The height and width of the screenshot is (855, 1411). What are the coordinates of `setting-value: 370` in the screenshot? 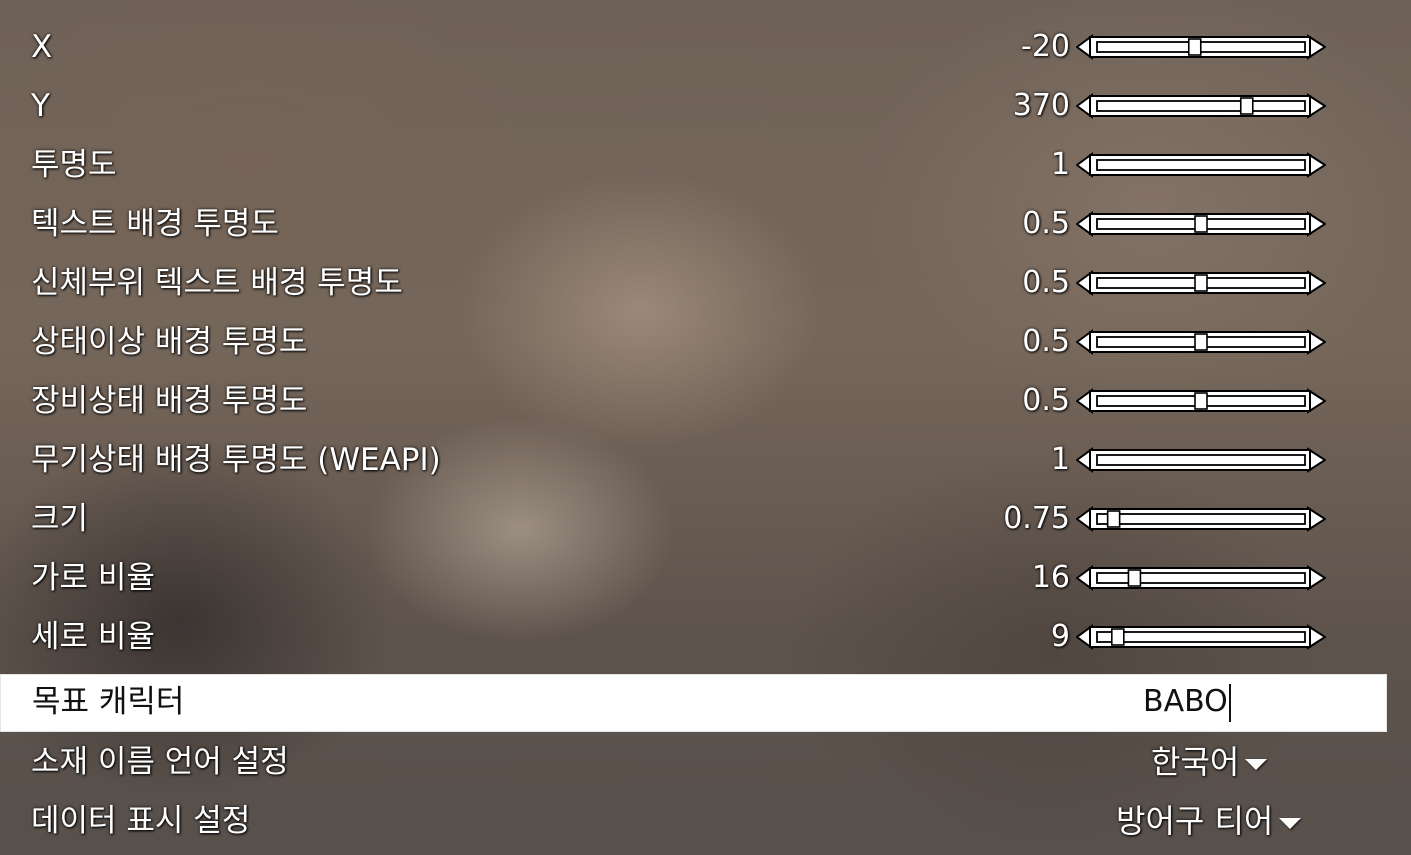 It's located at (1041, 105).